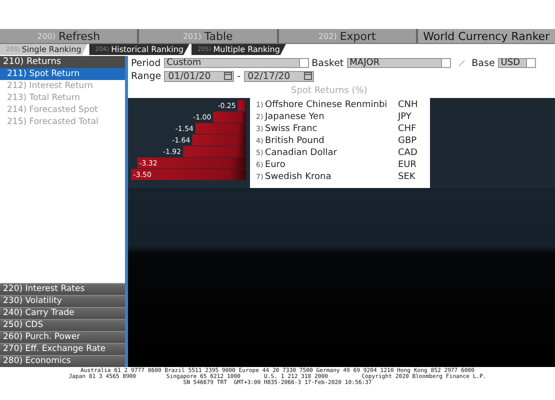 The height and width of the screenshot is (400, 555). What do you see at coordinates (329, 91) in the screenshot?
I see `chart-title: Spot Returns (%)` at bounding box center [329, 91].